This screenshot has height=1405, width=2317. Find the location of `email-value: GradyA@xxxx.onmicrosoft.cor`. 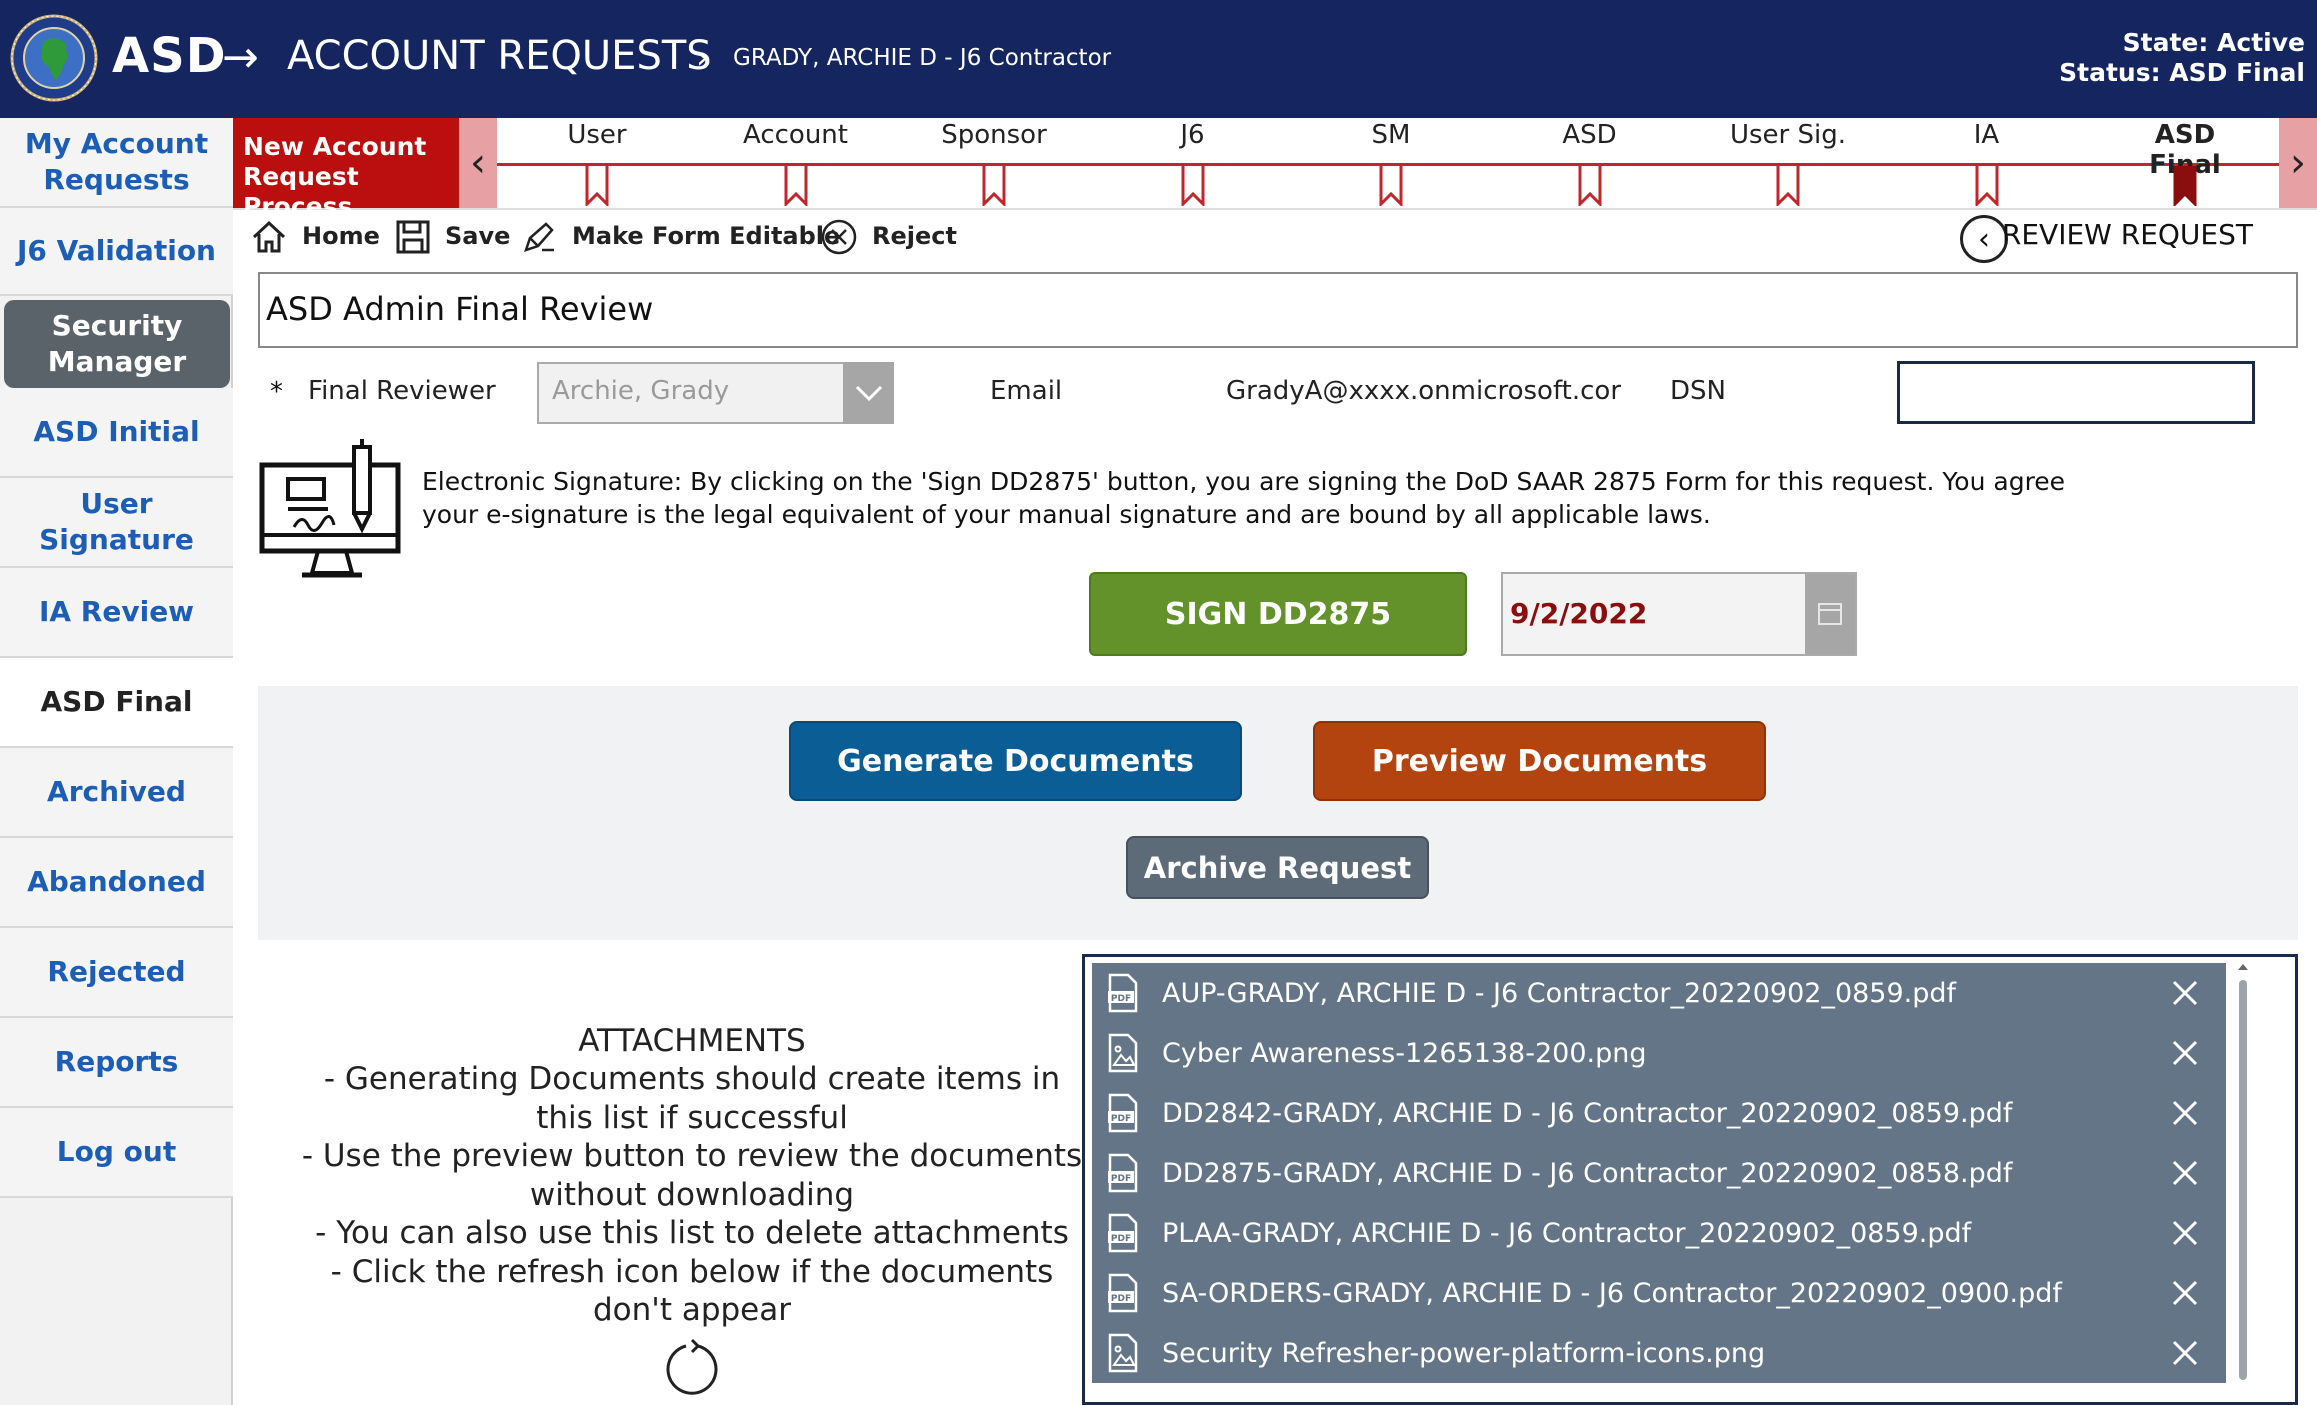

email-value: GradyA@xxxx.onmicrosoft.cor is located at coordinates (1424, 391).